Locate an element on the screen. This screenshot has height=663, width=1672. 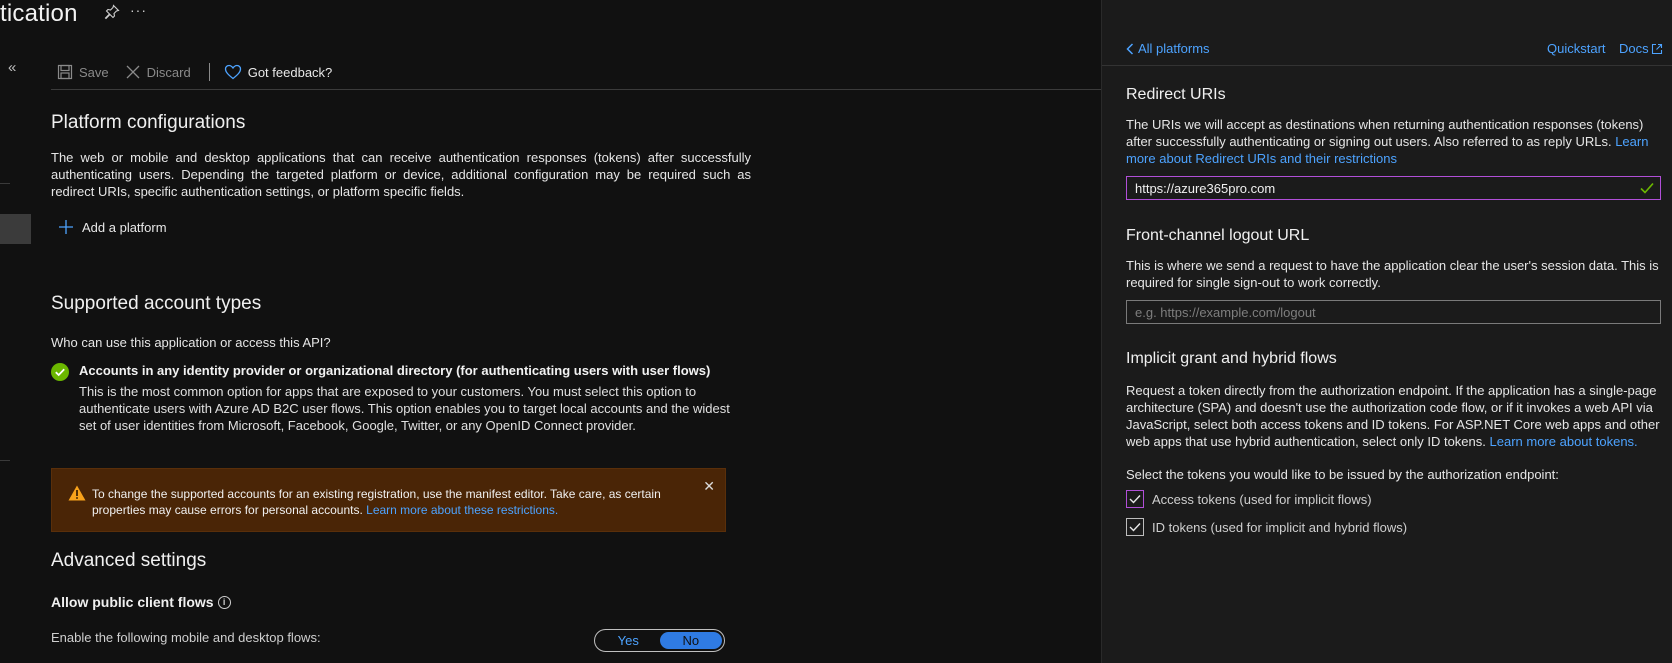
external-link-icon is located at coordinates (1656, 48).